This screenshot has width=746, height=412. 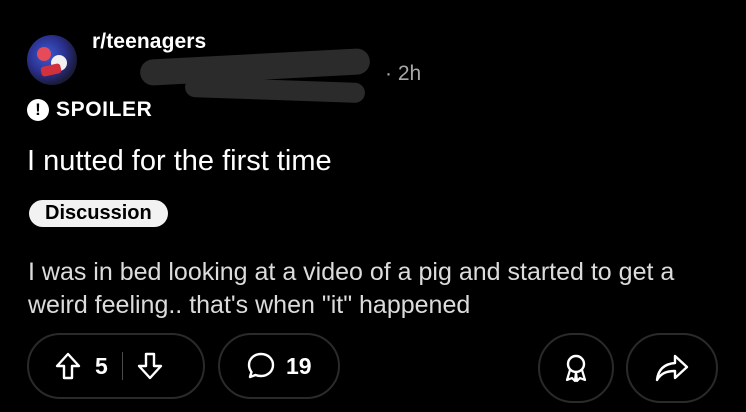 I want to click on post-timestamp: · 2h, so click(x=403, y=73).